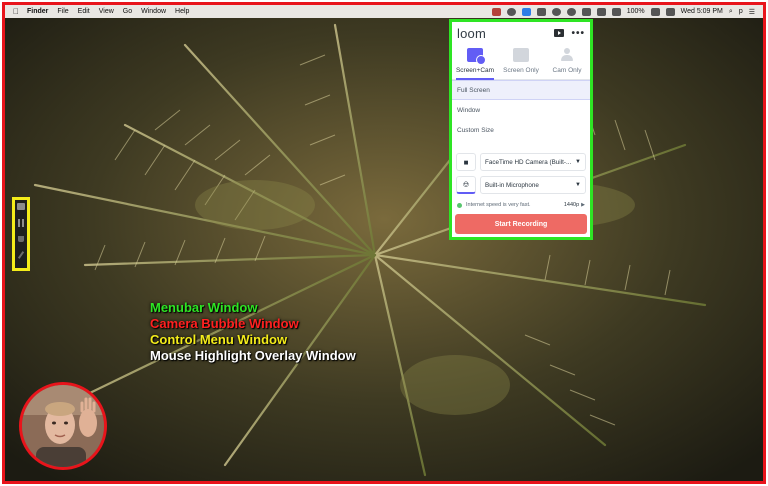 The height and width of the screenshot is (486, 768). What do you see at coordinates (567, 55) in the screenshot?
I see `cam-only-icon` at bounding box center [567, 55].